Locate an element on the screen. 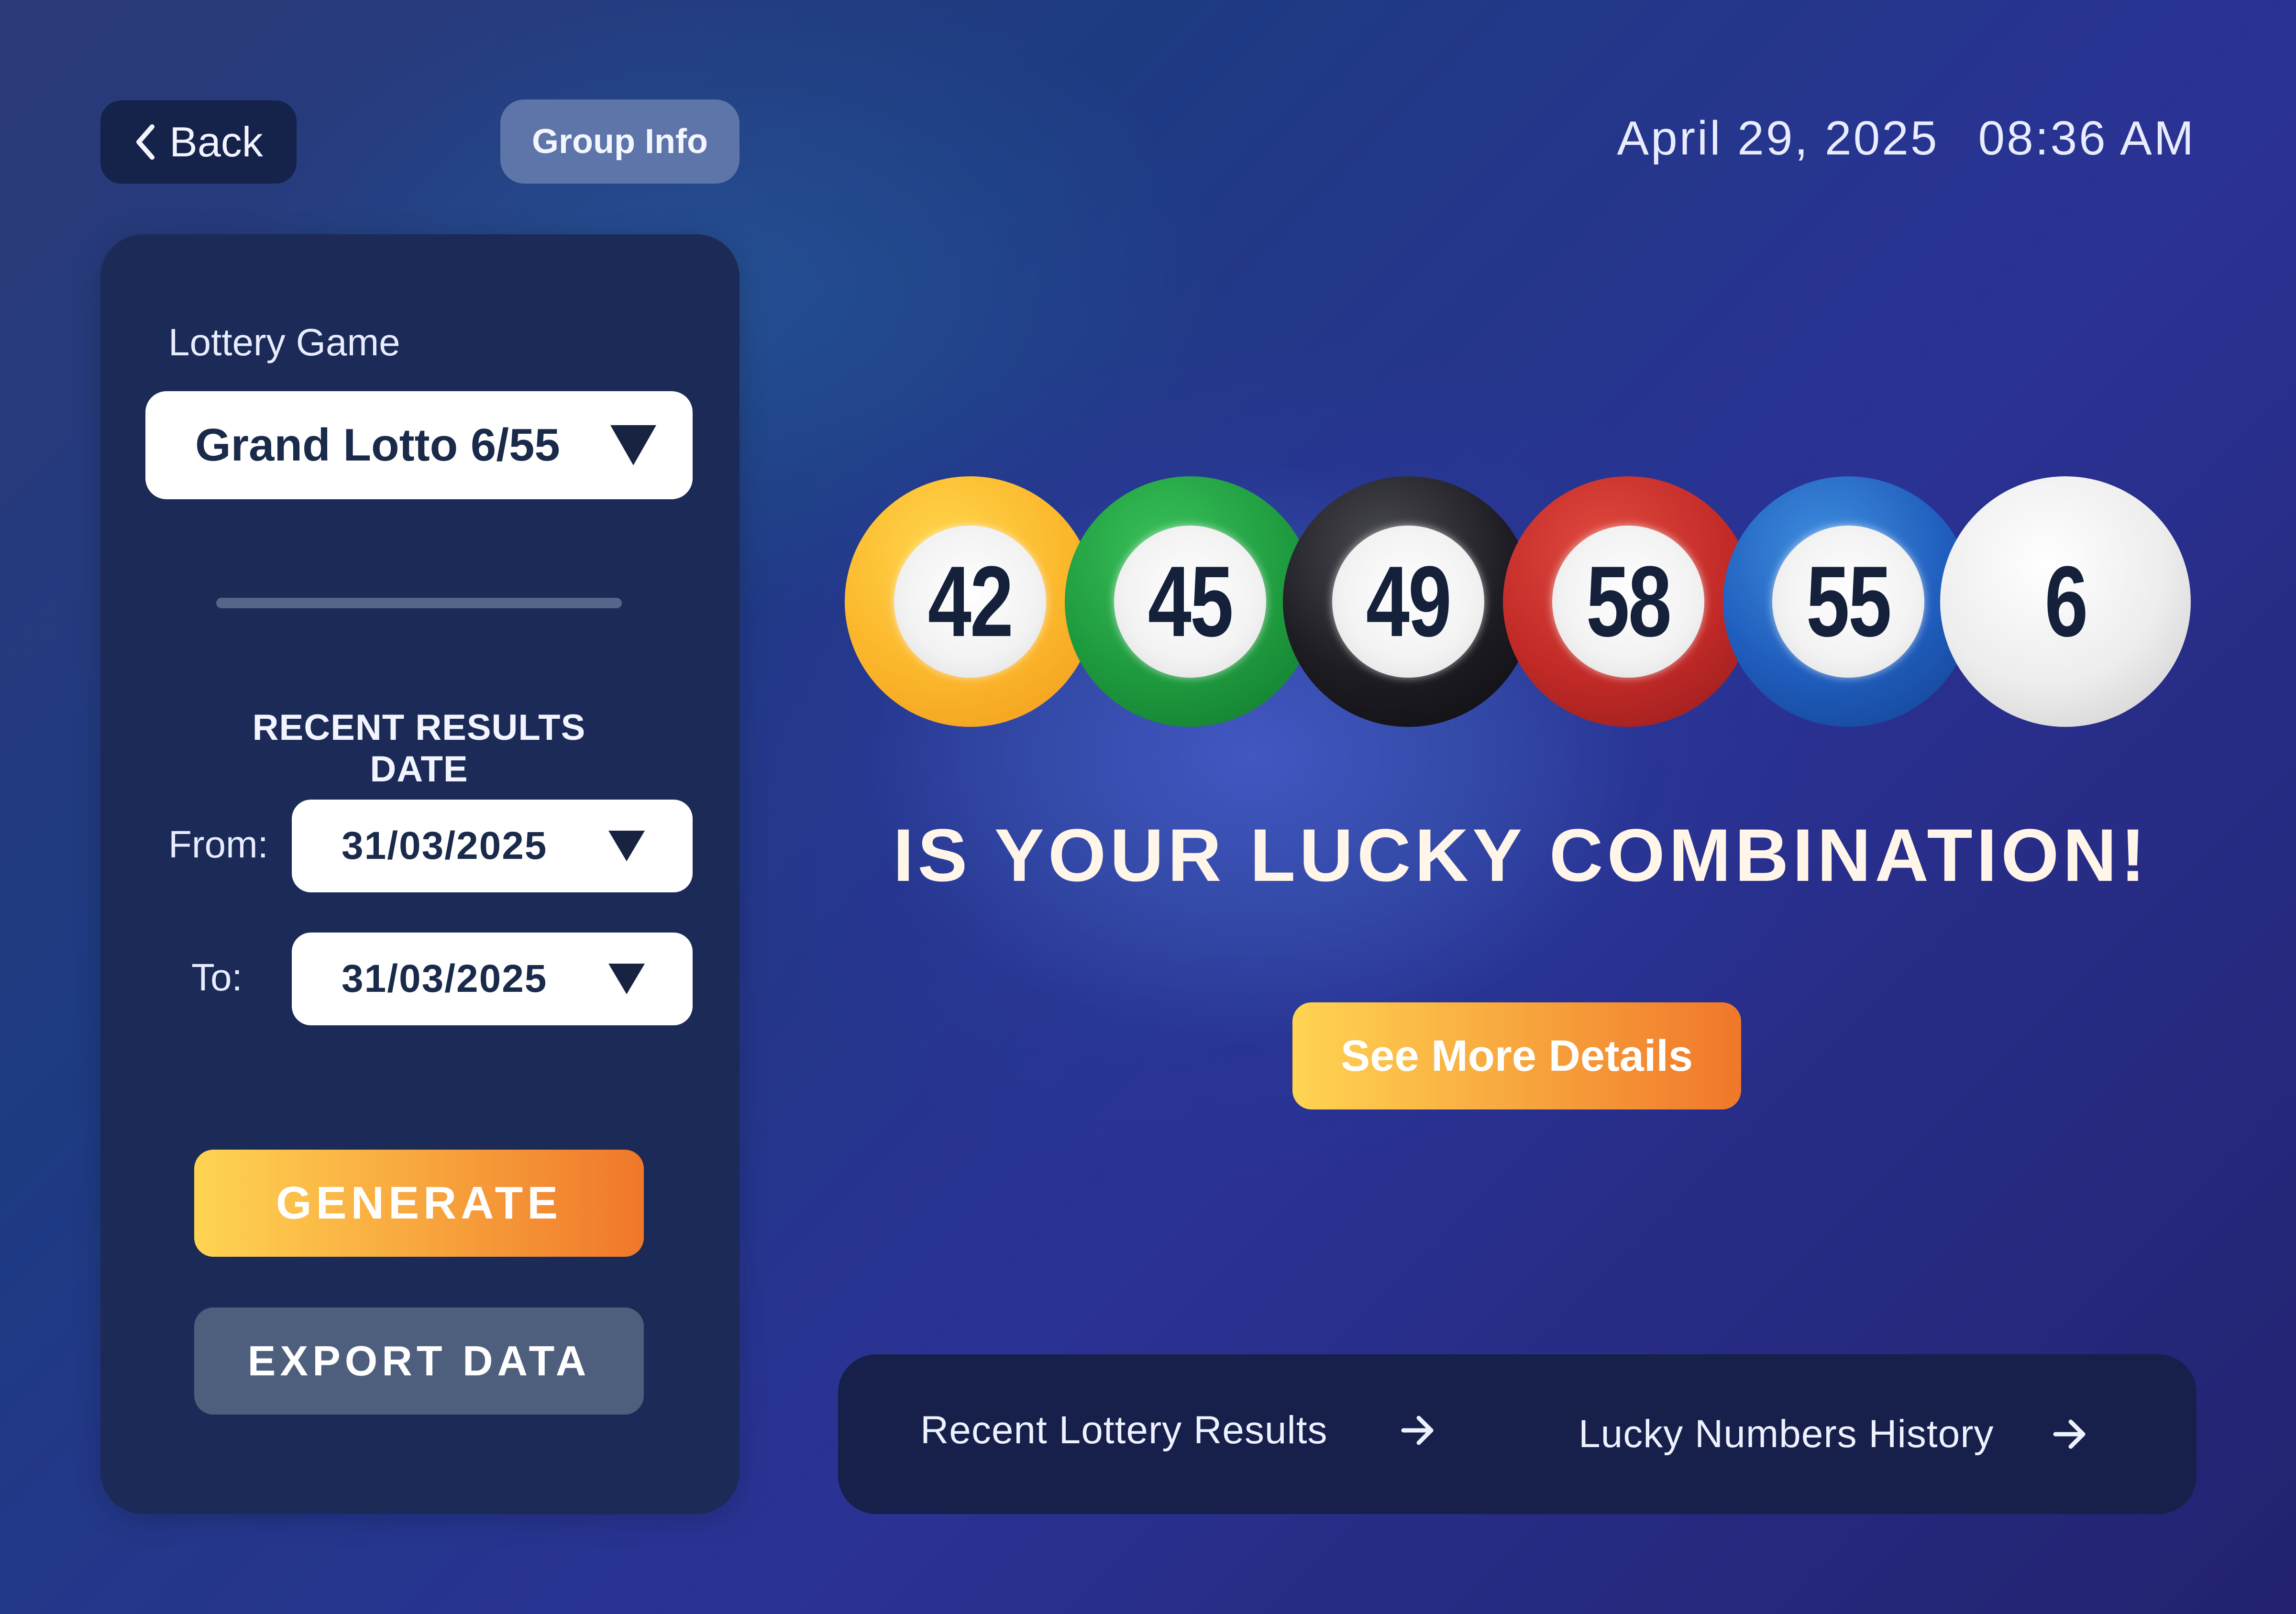  to-date-select: 31/03/2025 is located at coordinates (493, 979).